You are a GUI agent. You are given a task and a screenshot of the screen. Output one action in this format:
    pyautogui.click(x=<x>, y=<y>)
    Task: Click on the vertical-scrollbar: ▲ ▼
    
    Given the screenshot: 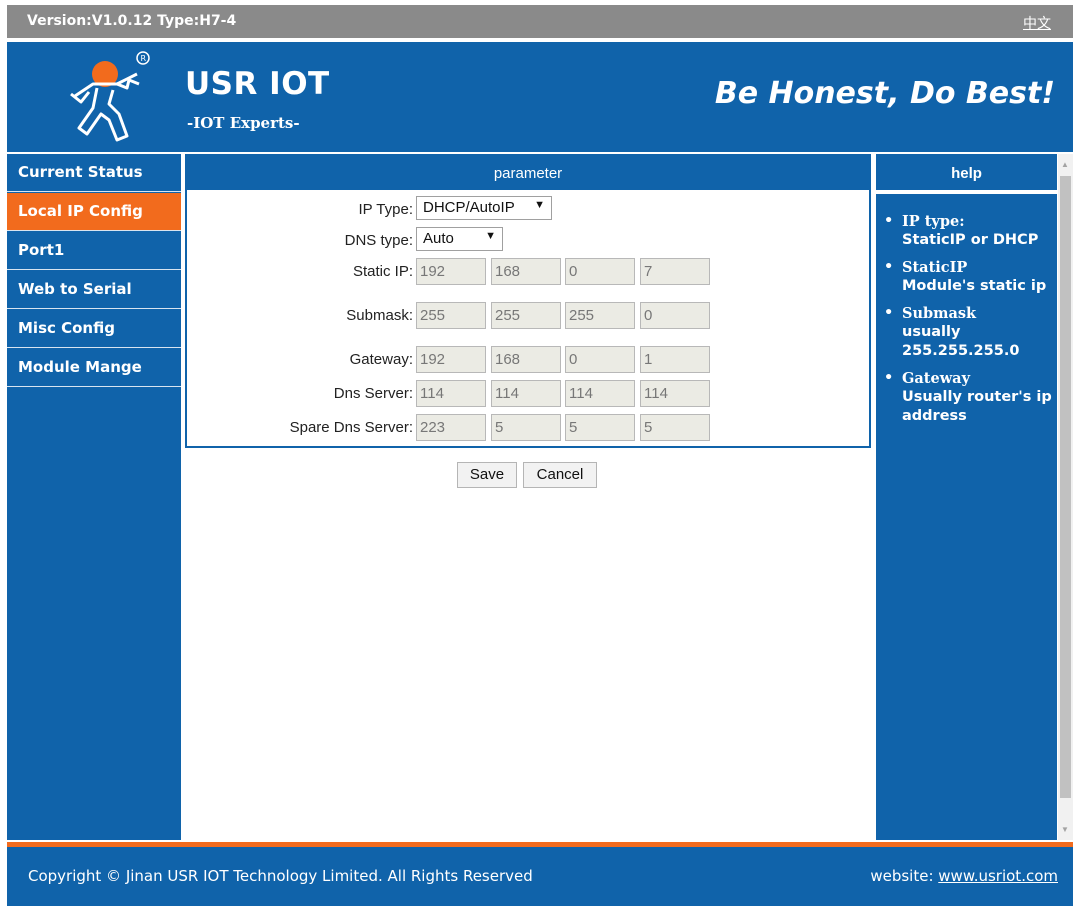 What is the action you would take?
    pyautogui.click(x=1065, y=497)
    